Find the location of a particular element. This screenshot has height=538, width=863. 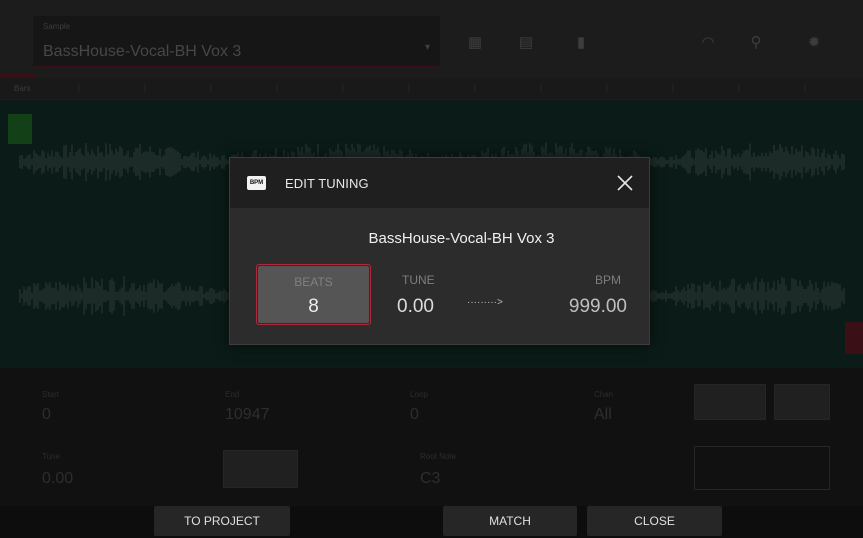

sample-select-label: Sample is located at coordinates (57, 26).